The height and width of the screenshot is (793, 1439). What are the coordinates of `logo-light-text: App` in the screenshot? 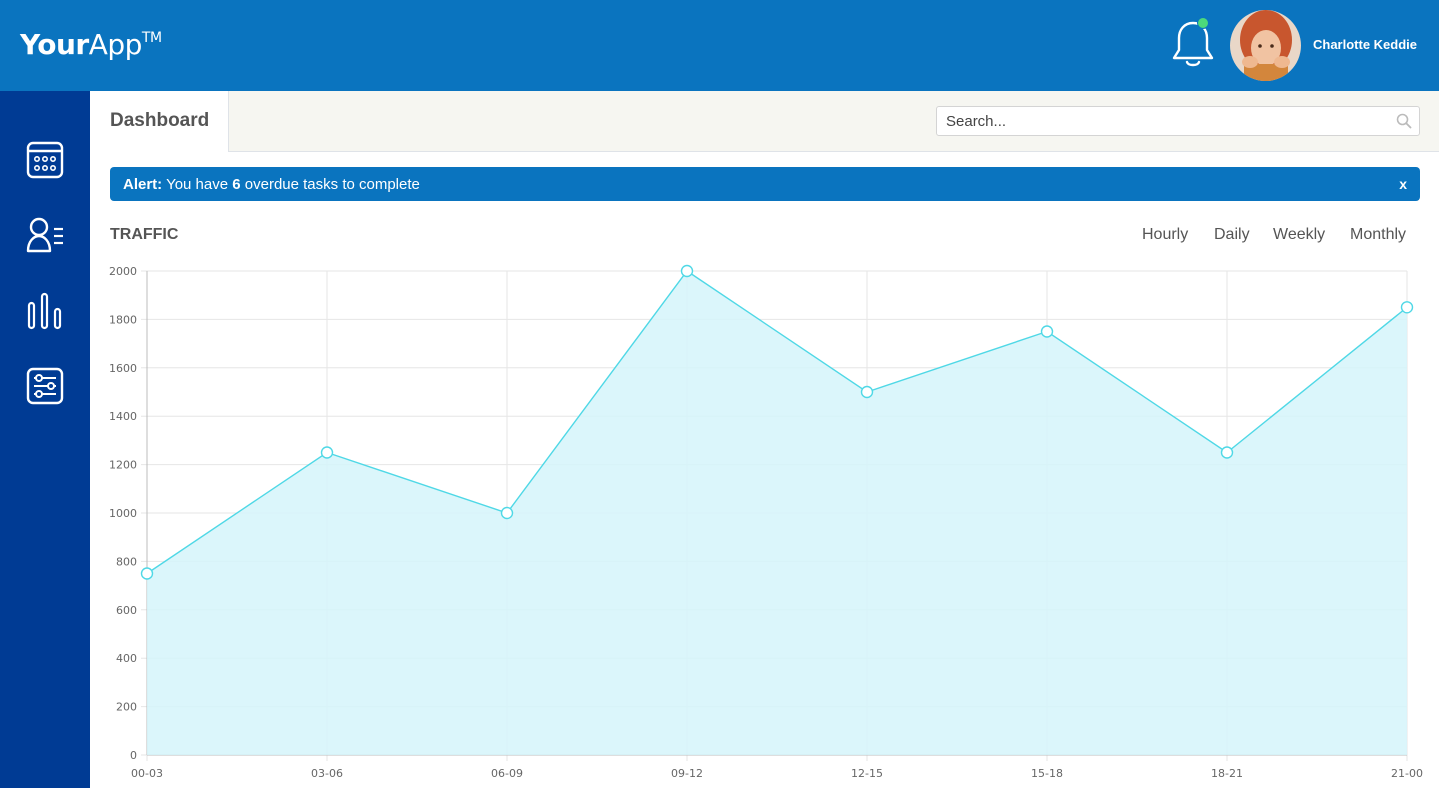 It's located at (115, 44).